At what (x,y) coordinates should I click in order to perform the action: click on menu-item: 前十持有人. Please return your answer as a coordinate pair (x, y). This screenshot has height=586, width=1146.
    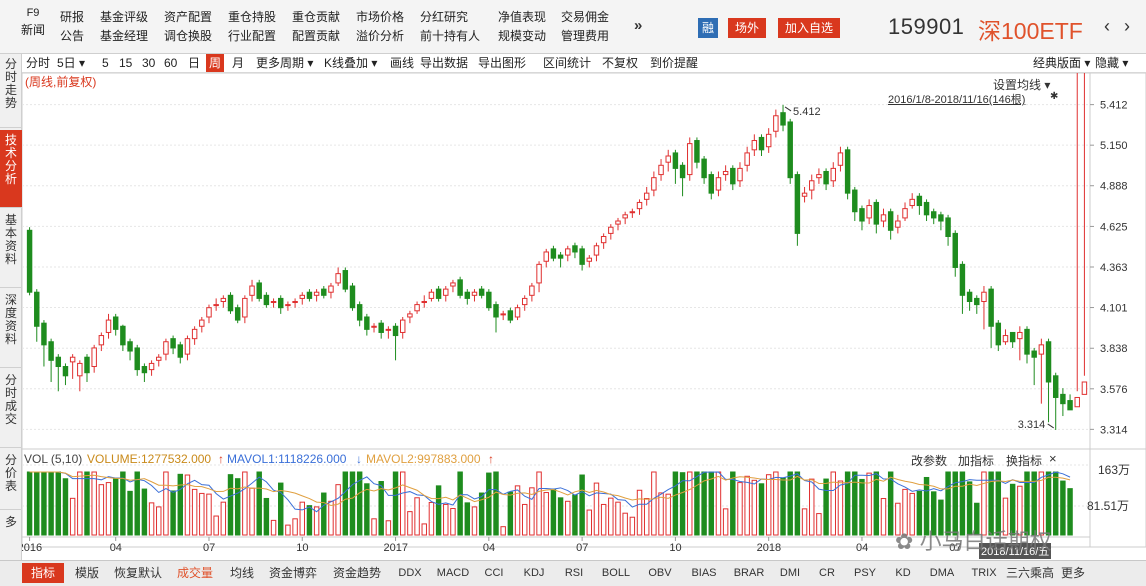
    Looking at the image, I should click on (450, 36).